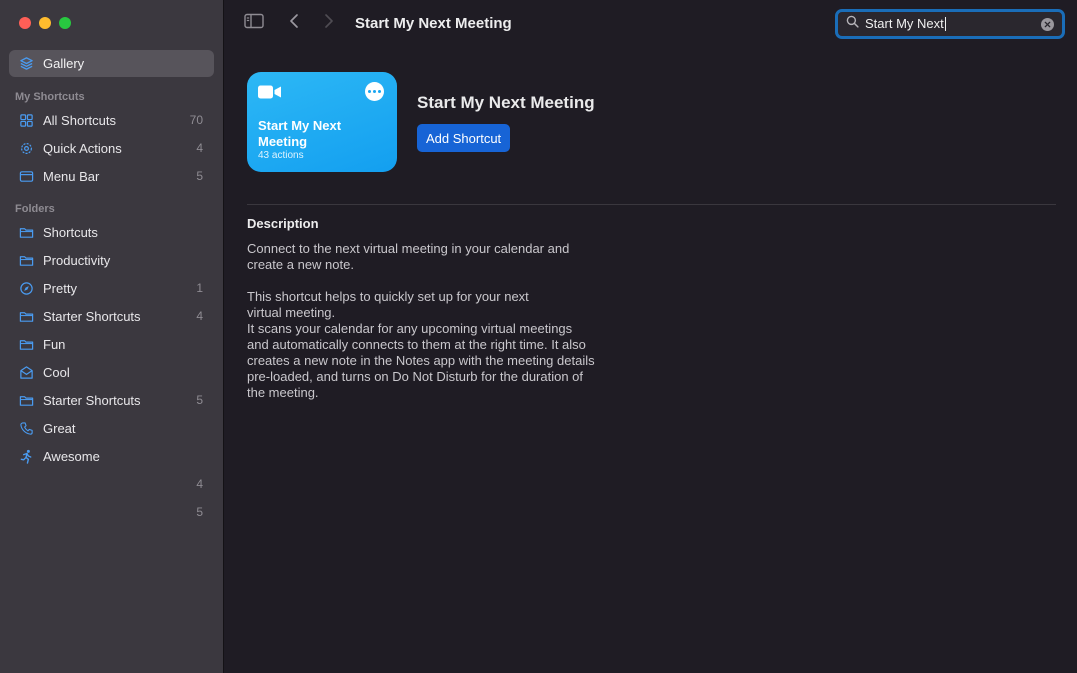  I want to click on sidebar-item-great: Great, so click(111, 428).